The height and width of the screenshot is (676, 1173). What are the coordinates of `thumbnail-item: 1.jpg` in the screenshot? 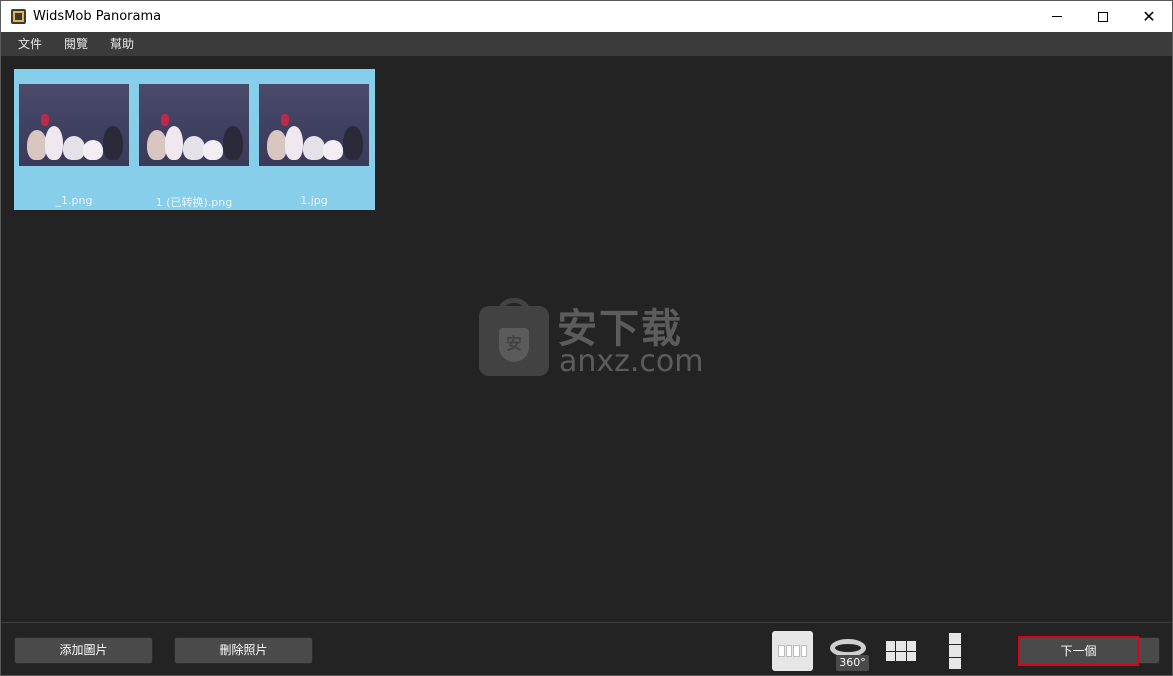 It's located at (314, 146).